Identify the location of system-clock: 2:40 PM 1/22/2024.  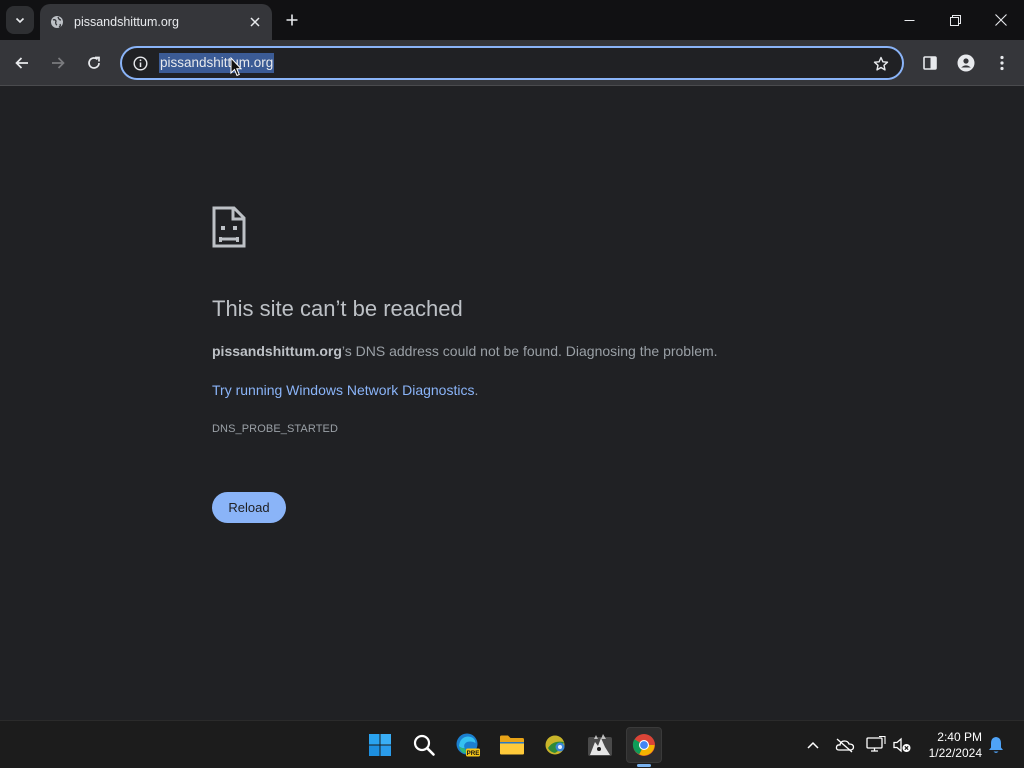
(950, 745).